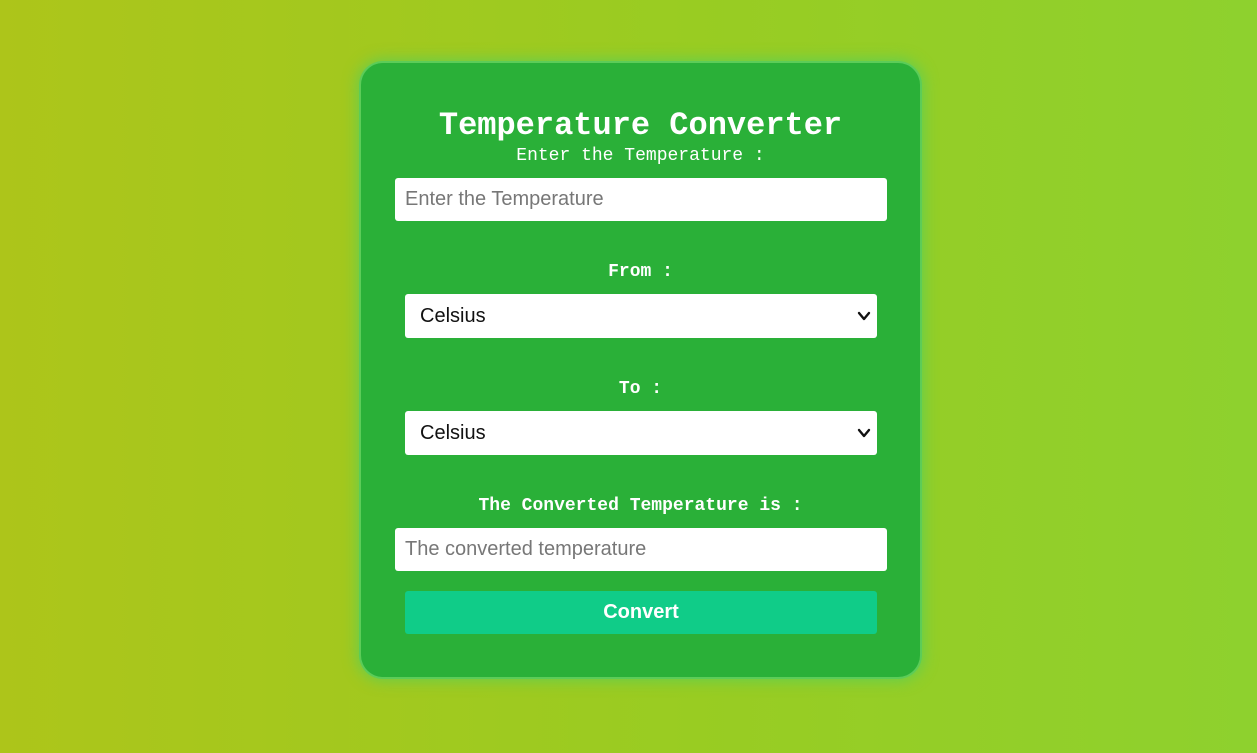 This screenshot has height=753, width=1257. I want to click on to-unit-value: Celsius, so click(453, 433).